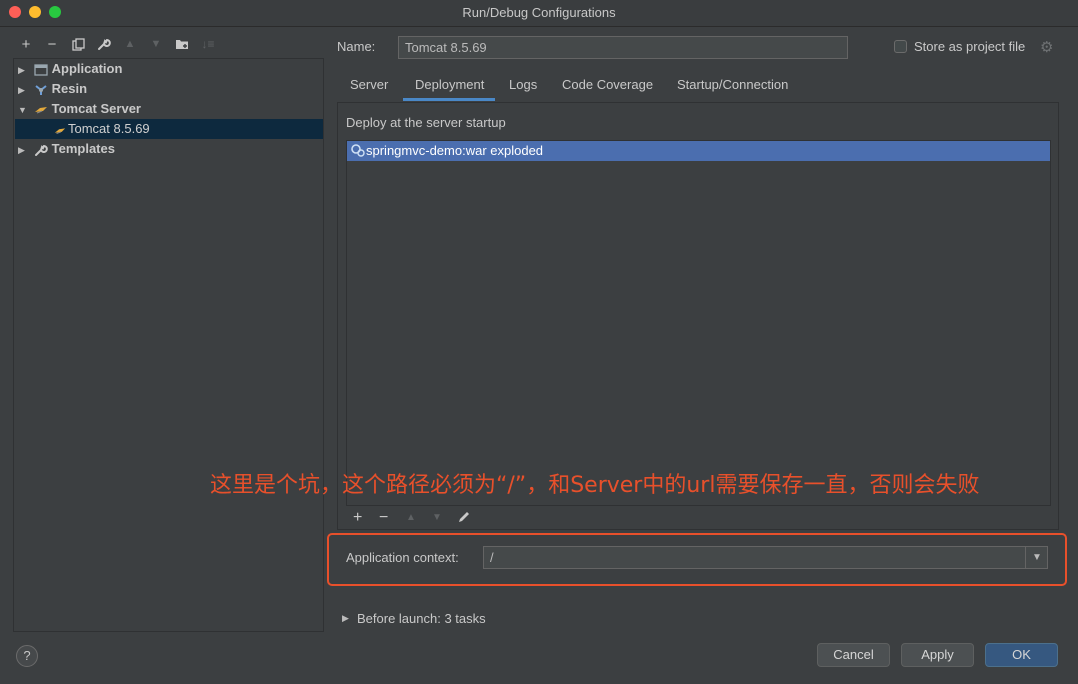 Image resolution: width=1078 pixels, height=684 pixels. I want to click on deploy-heading: Deploy at the server startup, so click(426, 122).